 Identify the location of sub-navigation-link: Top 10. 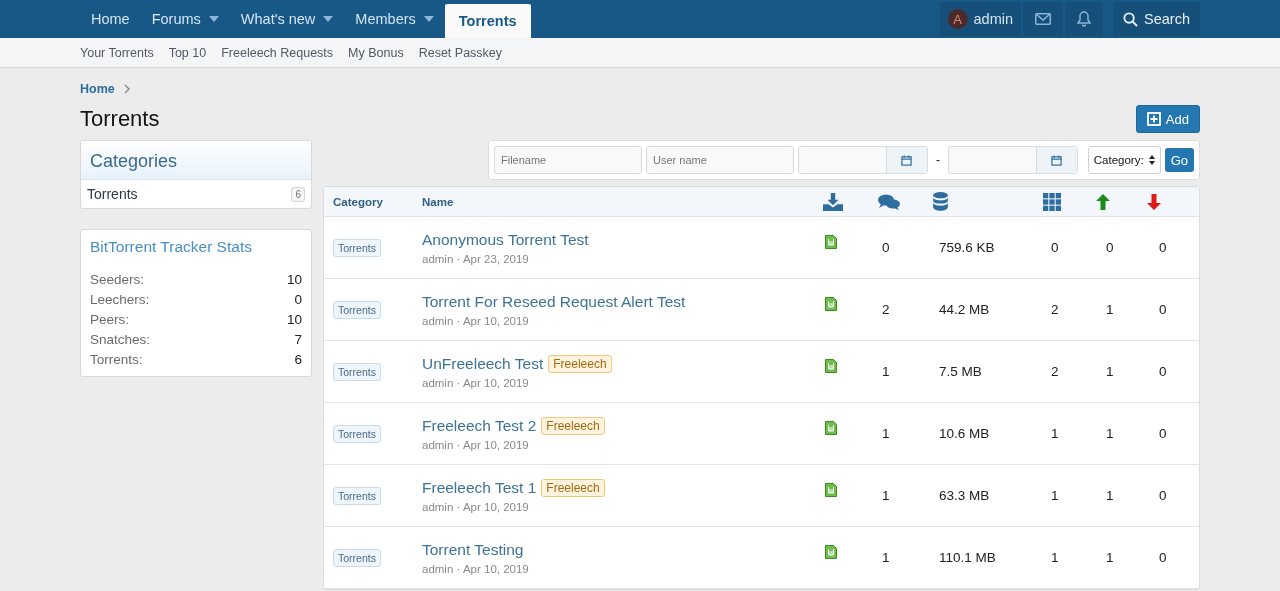
(187, 52).